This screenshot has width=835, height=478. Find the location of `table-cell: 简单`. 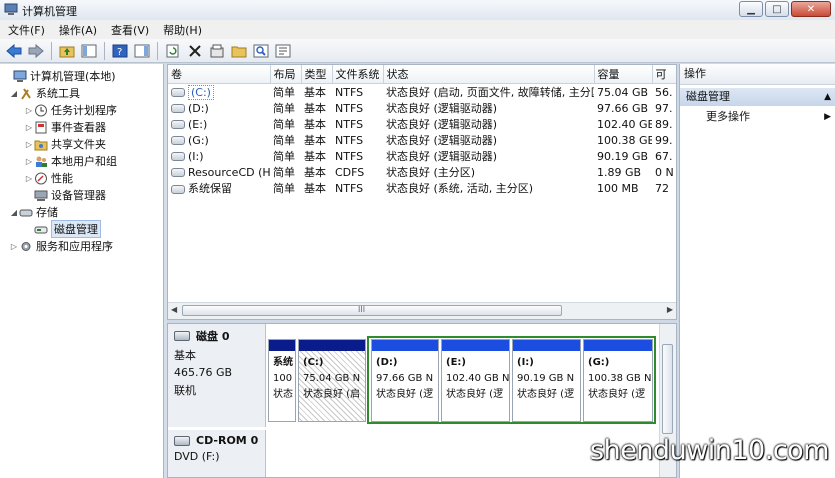

table-cell: 简单 is located at coordinates (284, 172).